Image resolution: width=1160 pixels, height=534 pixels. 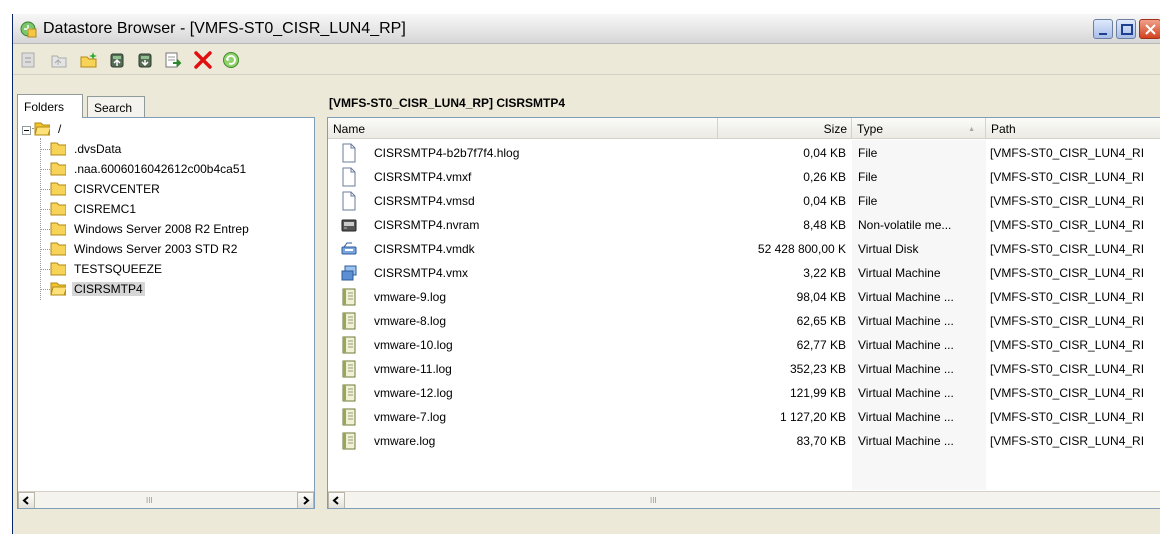 What do you see at coordinates (1149, 29) in the screenshot?
I see `close-button` at bounding box center [1149, 29].